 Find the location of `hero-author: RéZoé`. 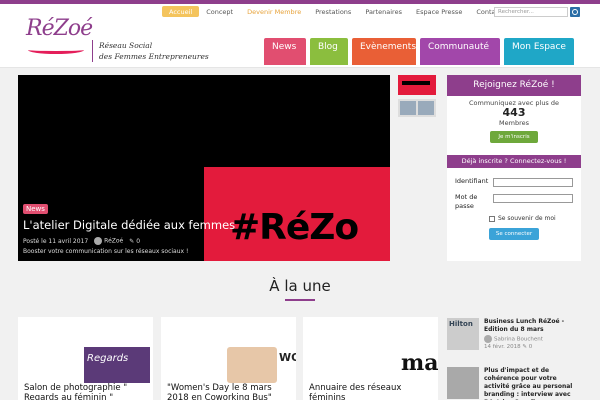

hero-author: RéZoé is located at coordinates (108, 241).